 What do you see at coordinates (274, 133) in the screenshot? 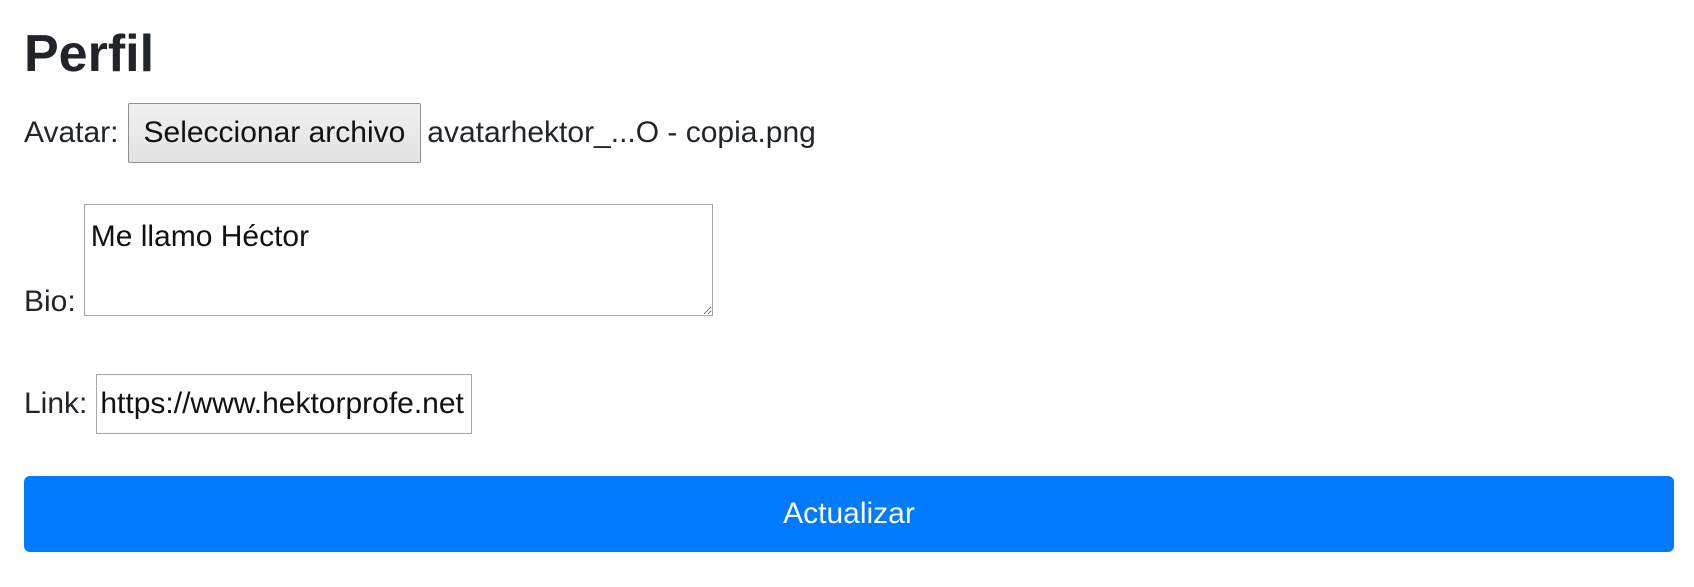
I see `select-file-button: Seleccionar archivo` at bounding box center [274, 133].